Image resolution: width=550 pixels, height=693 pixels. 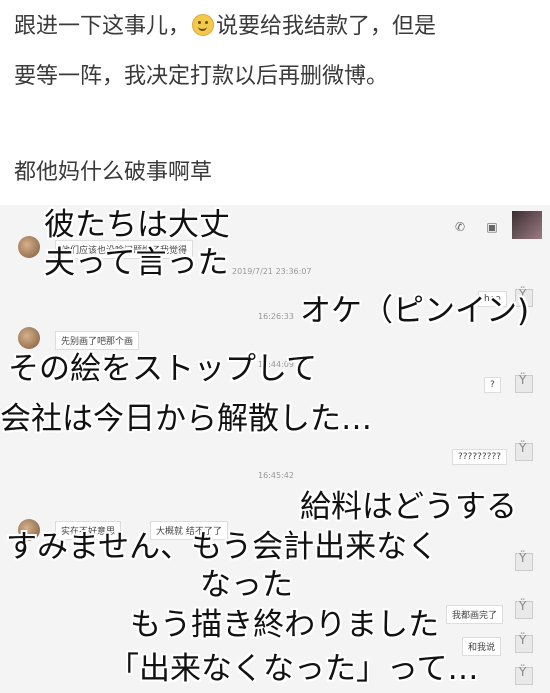 What do you see at coordinates (326, 26) in the screenshot?
I see `post-line-1b: 说要给我结款了，但是` at bounding box center [326, 26].